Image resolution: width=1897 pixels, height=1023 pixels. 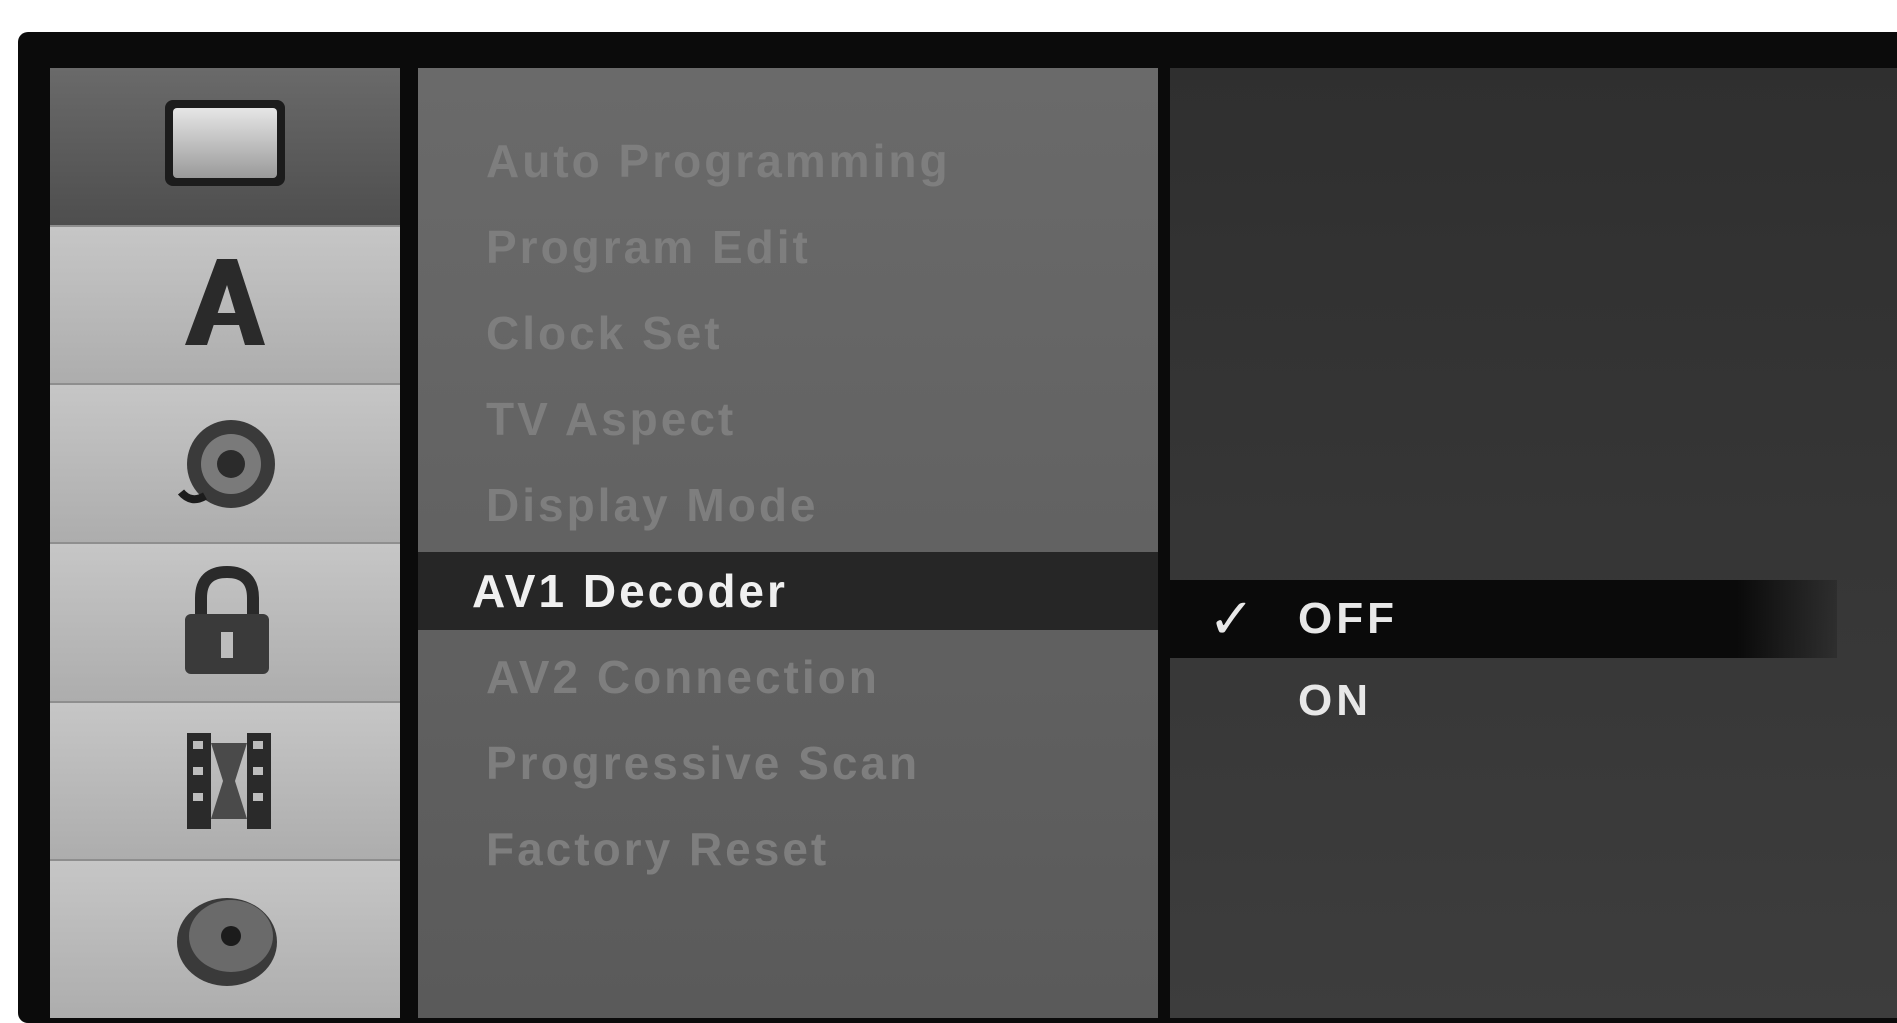 What do you see at coordinates (788, 333) in the screenshot?
I see `menu-item-clock-set: Clock Set` at bounding box center [788, 333].